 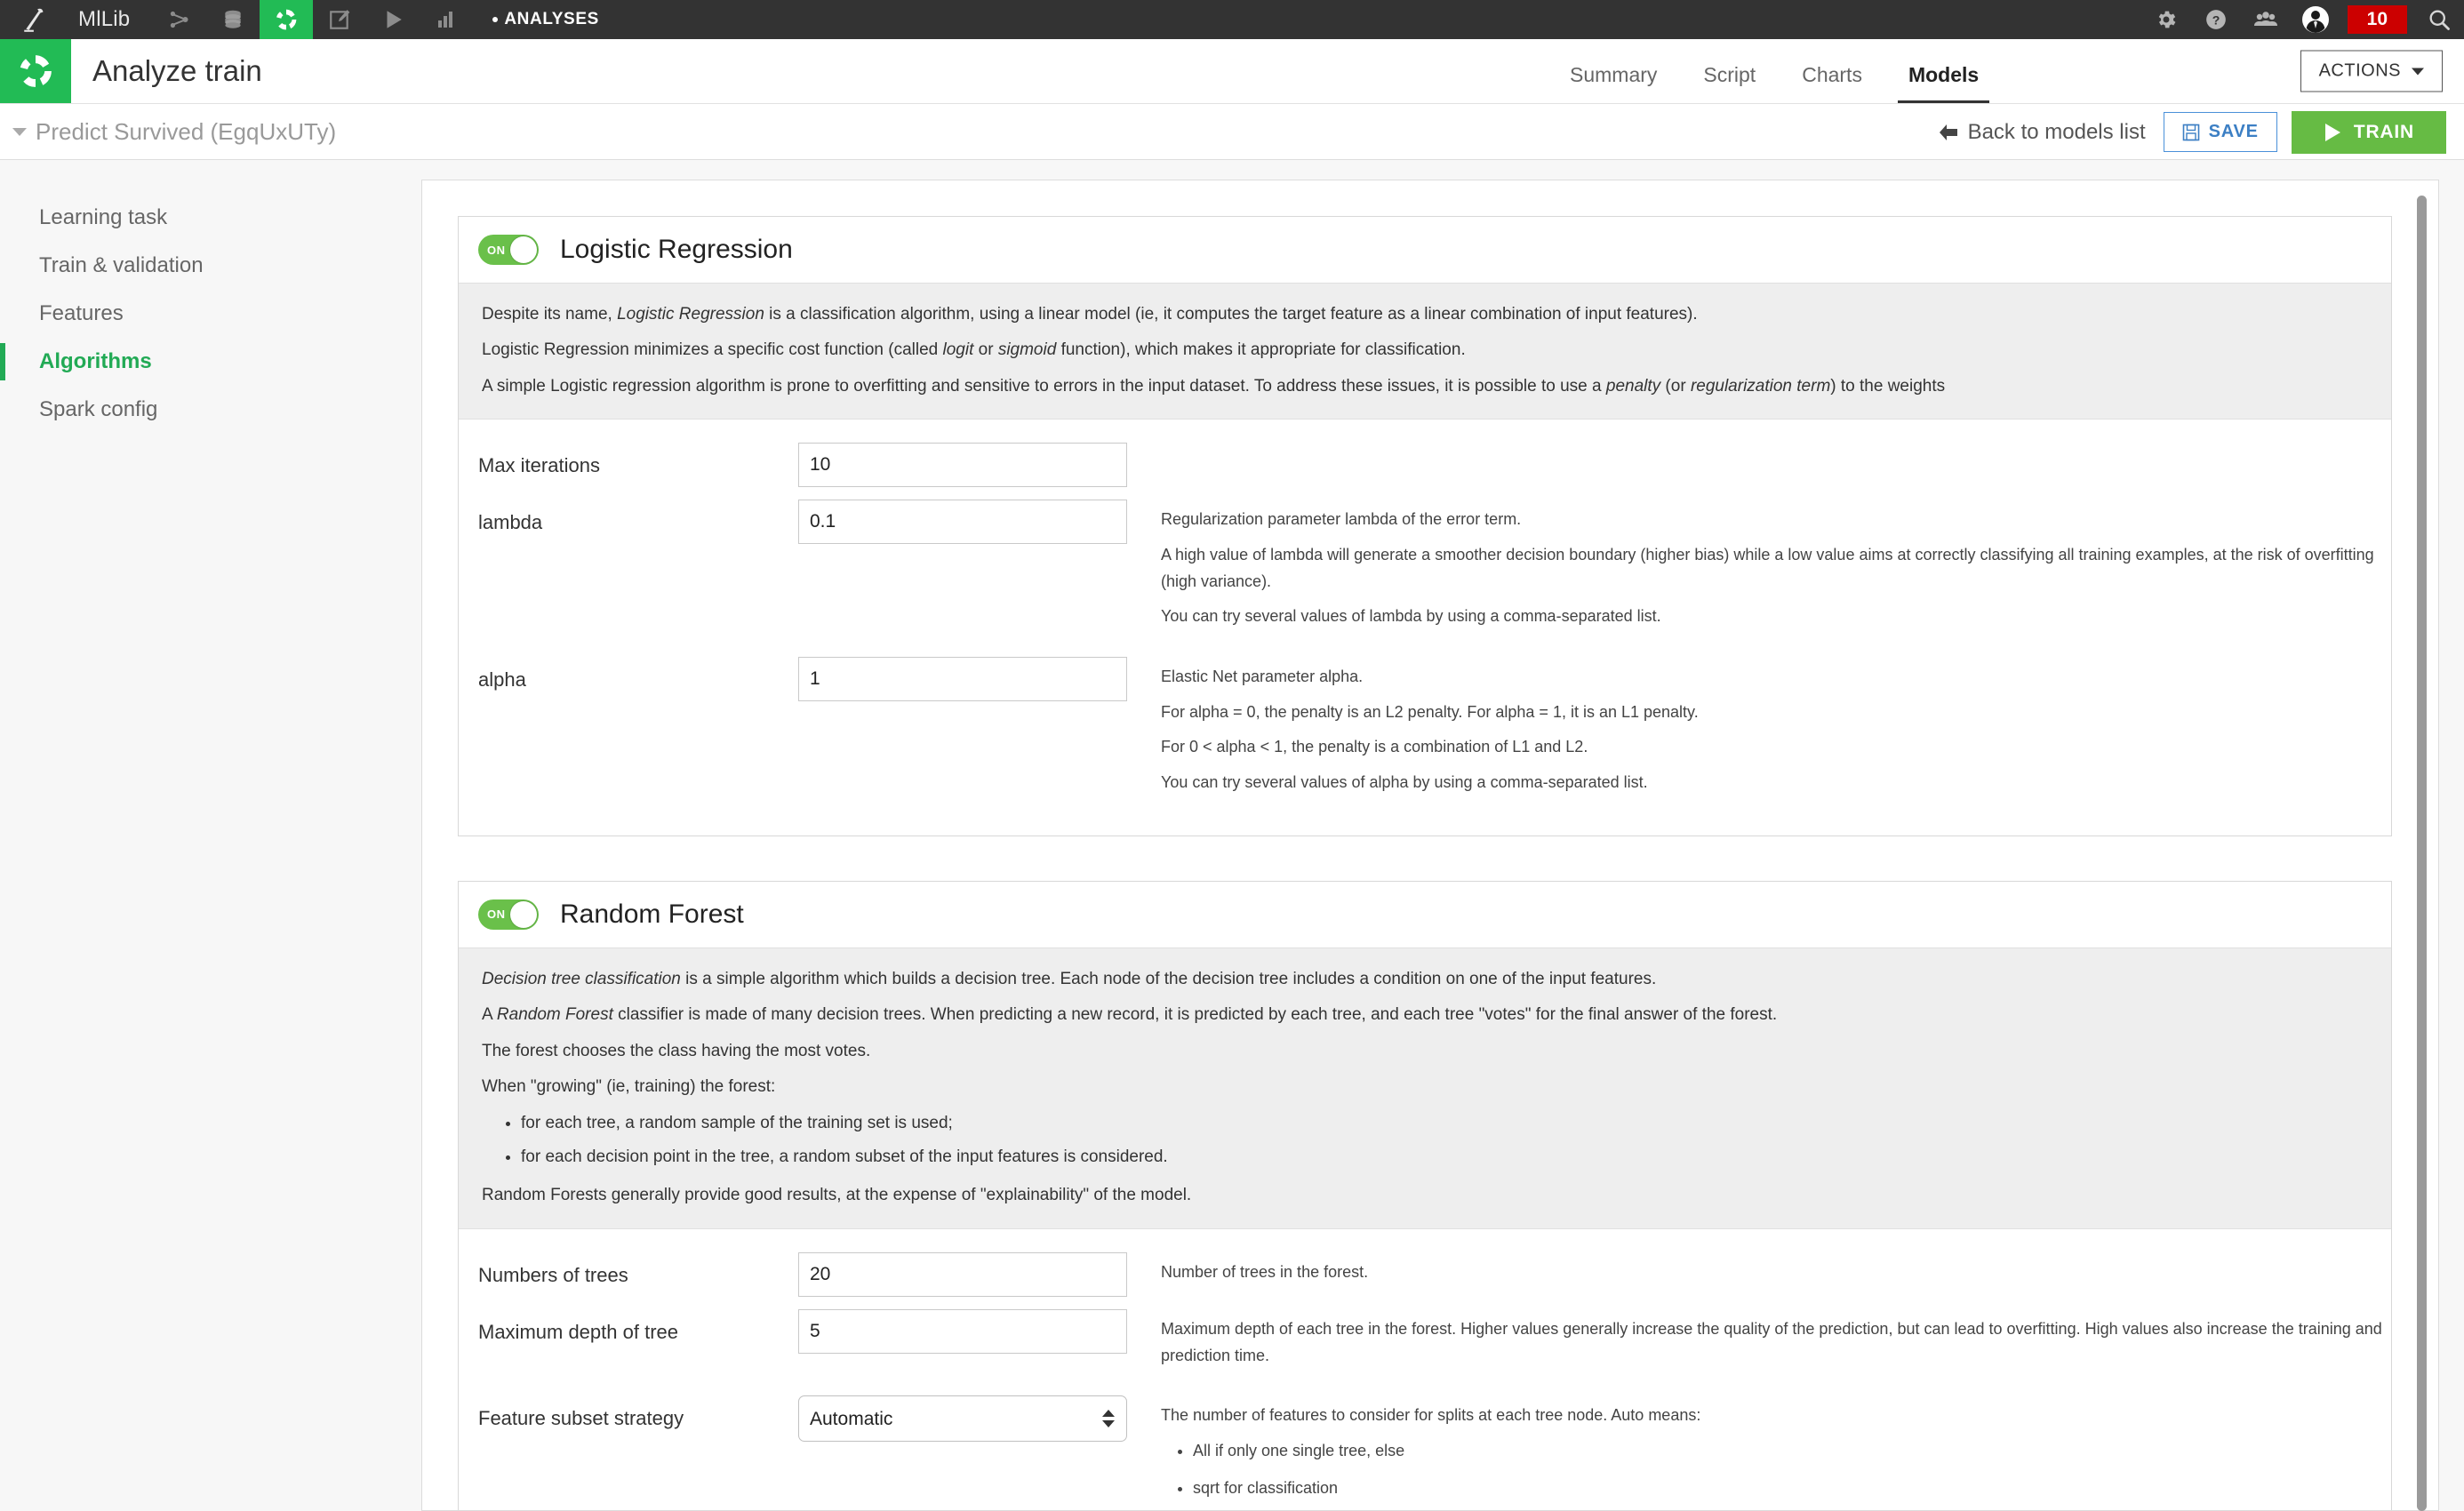 What do you see at coordinates (2315, 19) in the screenshot?
I see `avatar-icon` at bounding box center [2315, 19].